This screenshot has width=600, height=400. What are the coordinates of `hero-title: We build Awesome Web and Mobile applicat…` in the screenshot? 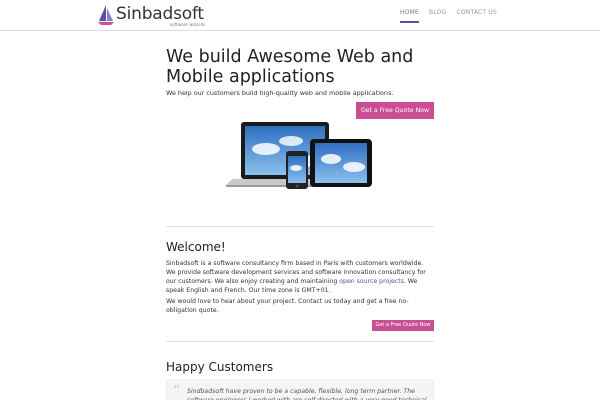 It's located at (290, 67).